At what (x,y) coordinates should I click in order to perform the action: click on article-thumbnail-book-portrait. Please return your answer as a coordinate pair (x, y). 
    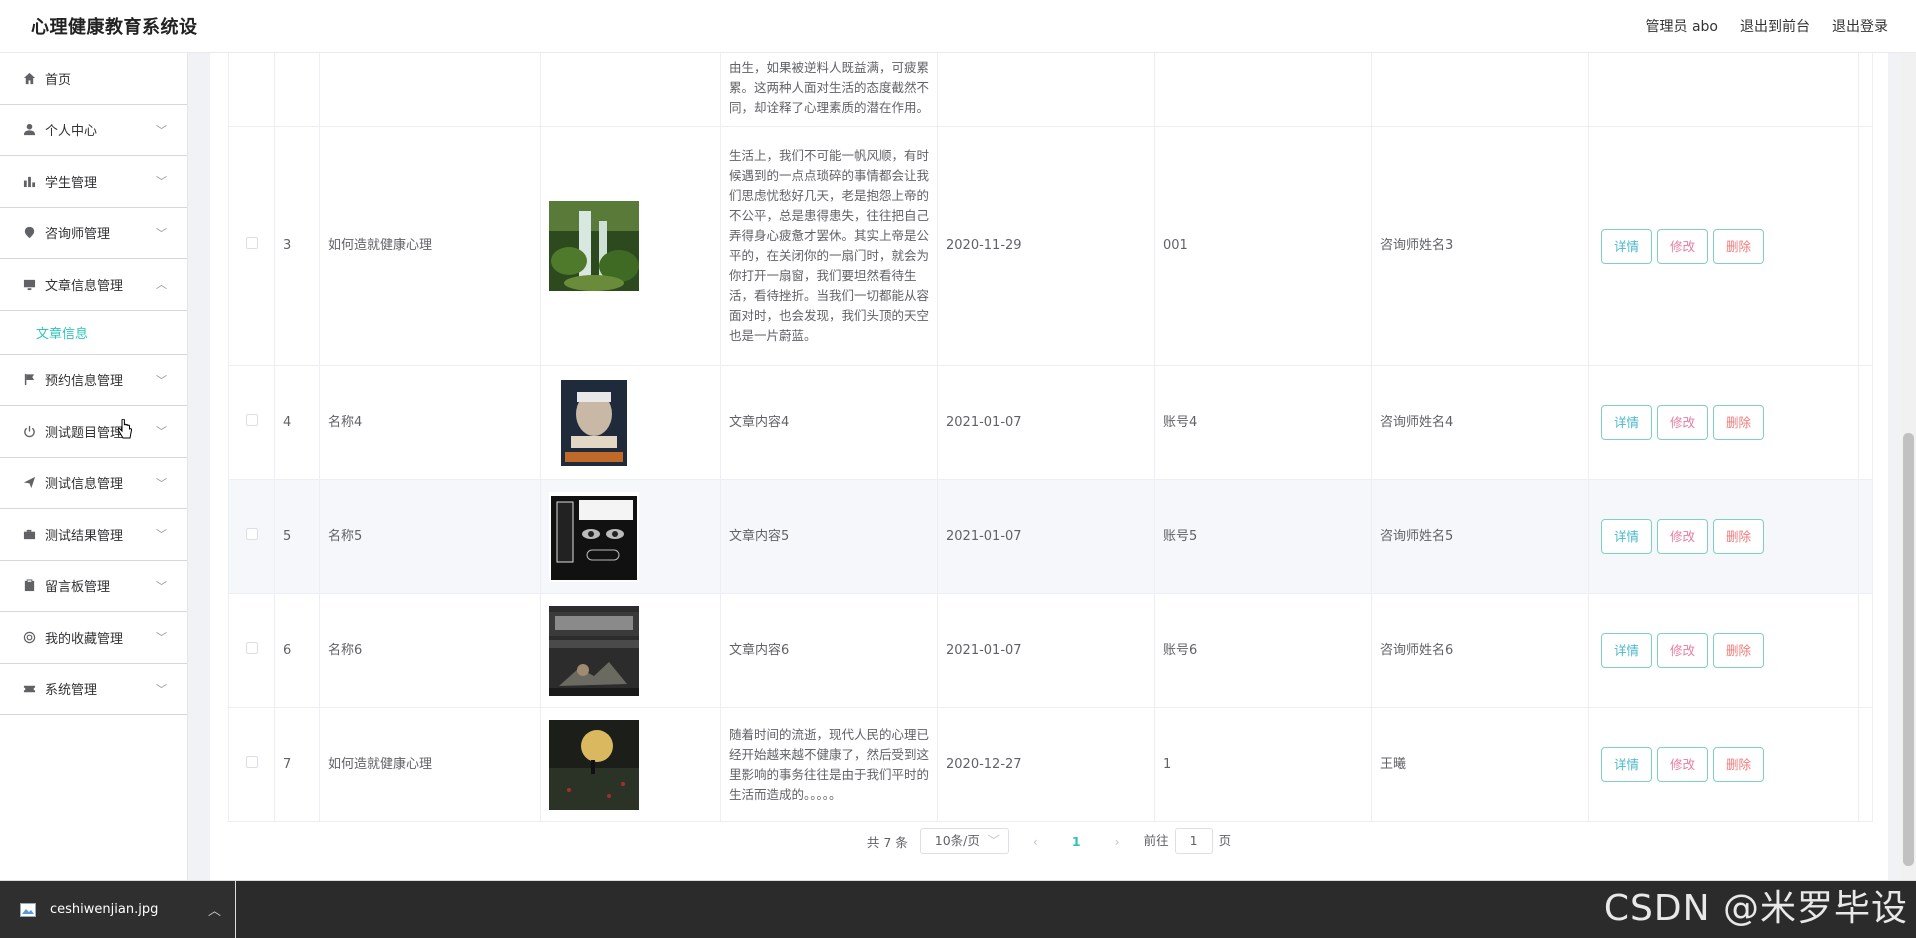
    Looking at the image, I should click on (594, 422).